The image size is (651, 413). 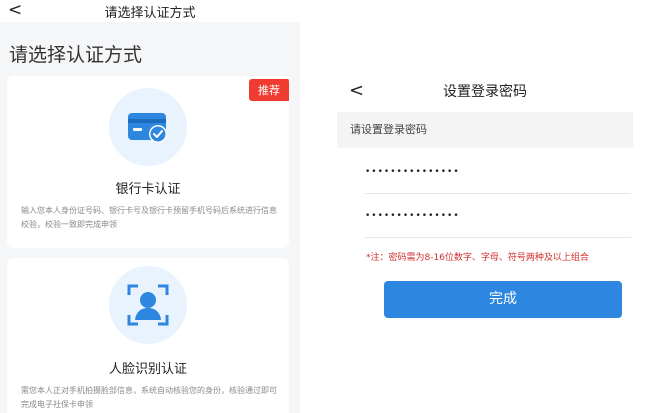 I want to click on top-nav-bar: < 请选择认证方式, so click(x=150, y=11).